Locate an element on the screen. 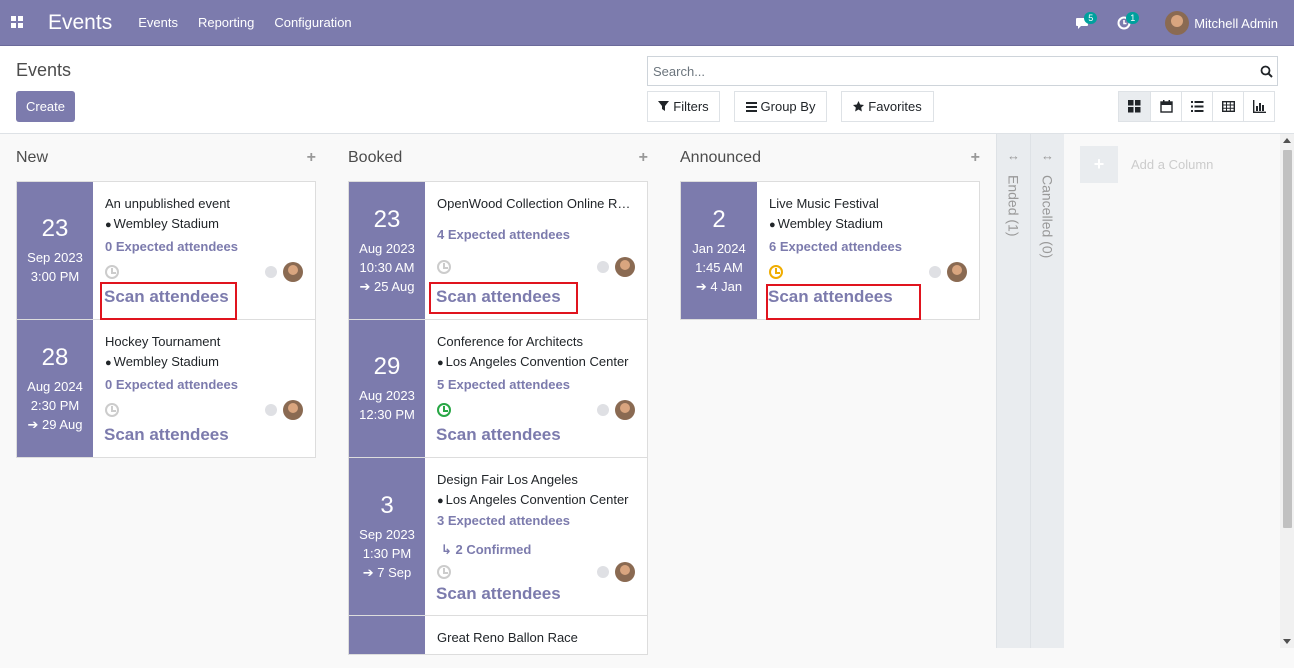  expected-attendees: 3 Expected attendees is located at coordinates (536, 520).